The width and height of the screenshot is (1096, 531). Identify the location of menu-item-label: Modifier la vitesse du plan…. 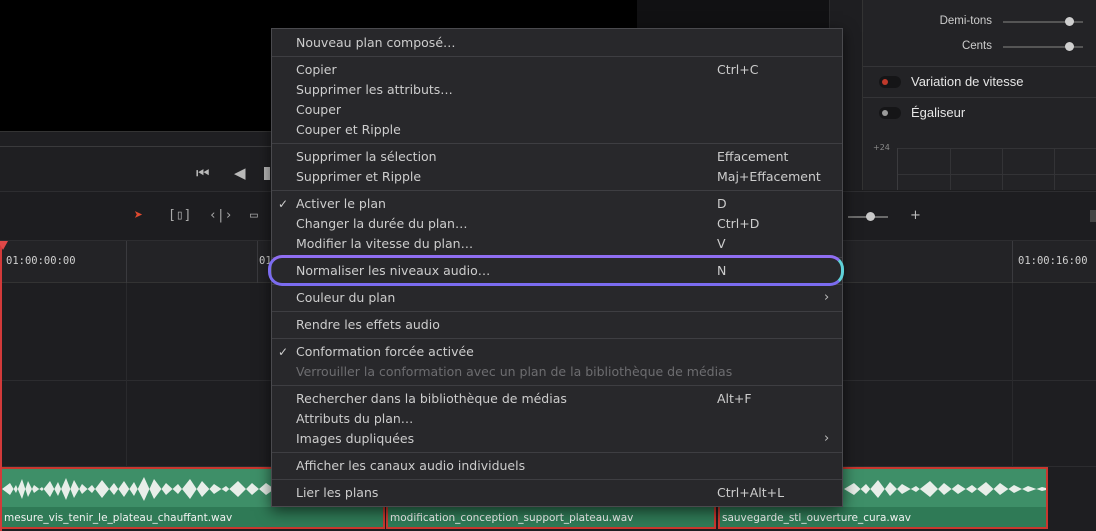
(385, 243).